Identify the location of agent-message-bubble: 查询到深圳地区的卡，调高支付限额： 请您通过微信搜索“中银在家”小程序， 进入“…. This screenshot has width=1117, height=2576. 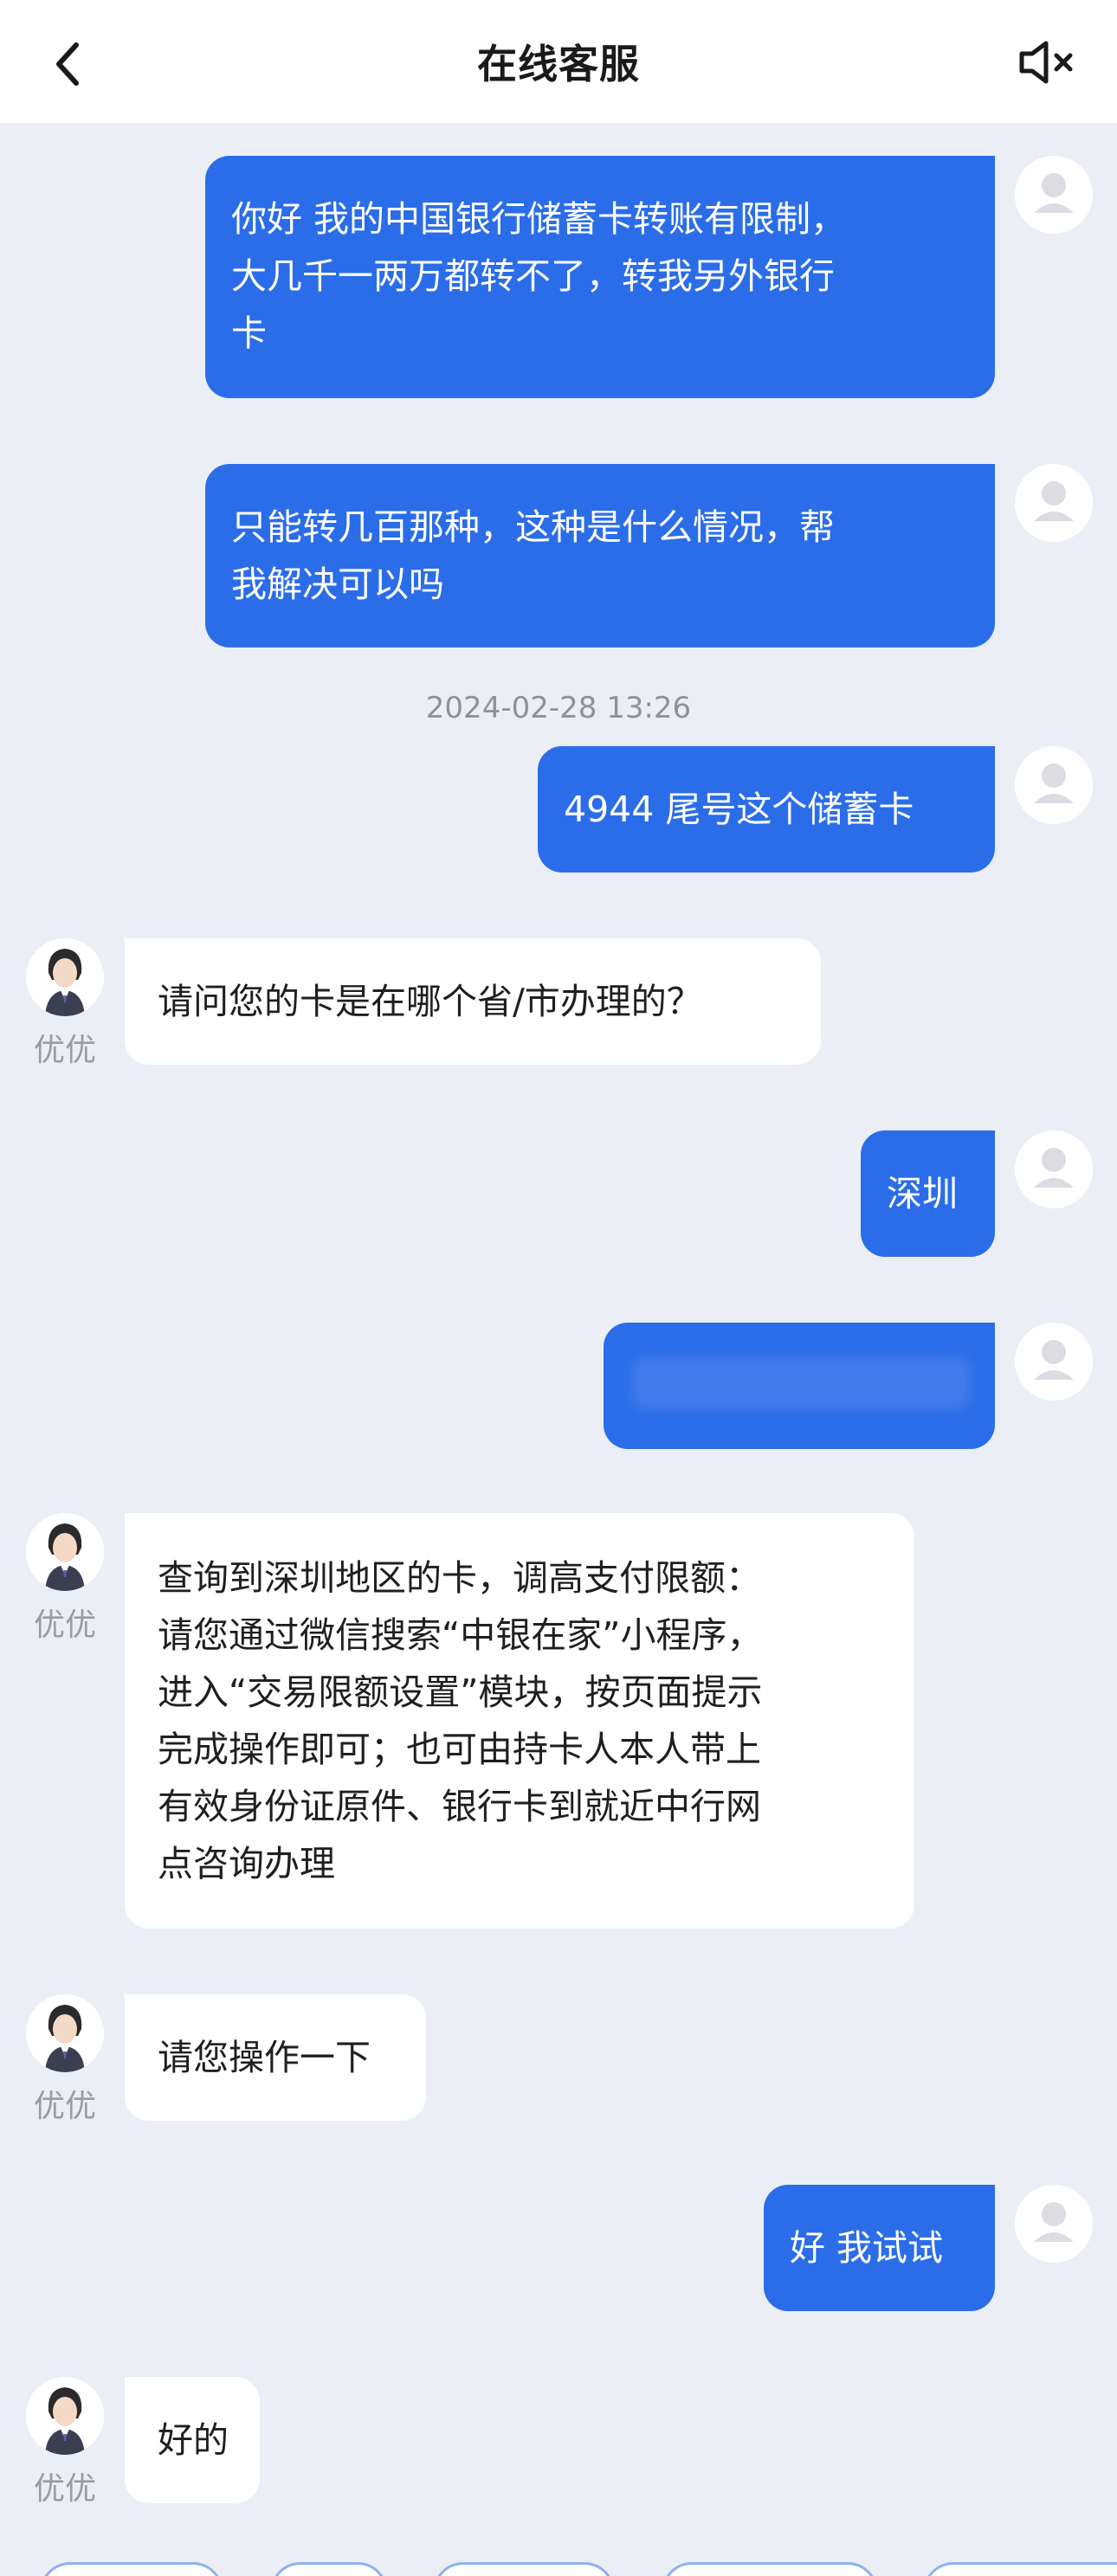
(519, 1721).